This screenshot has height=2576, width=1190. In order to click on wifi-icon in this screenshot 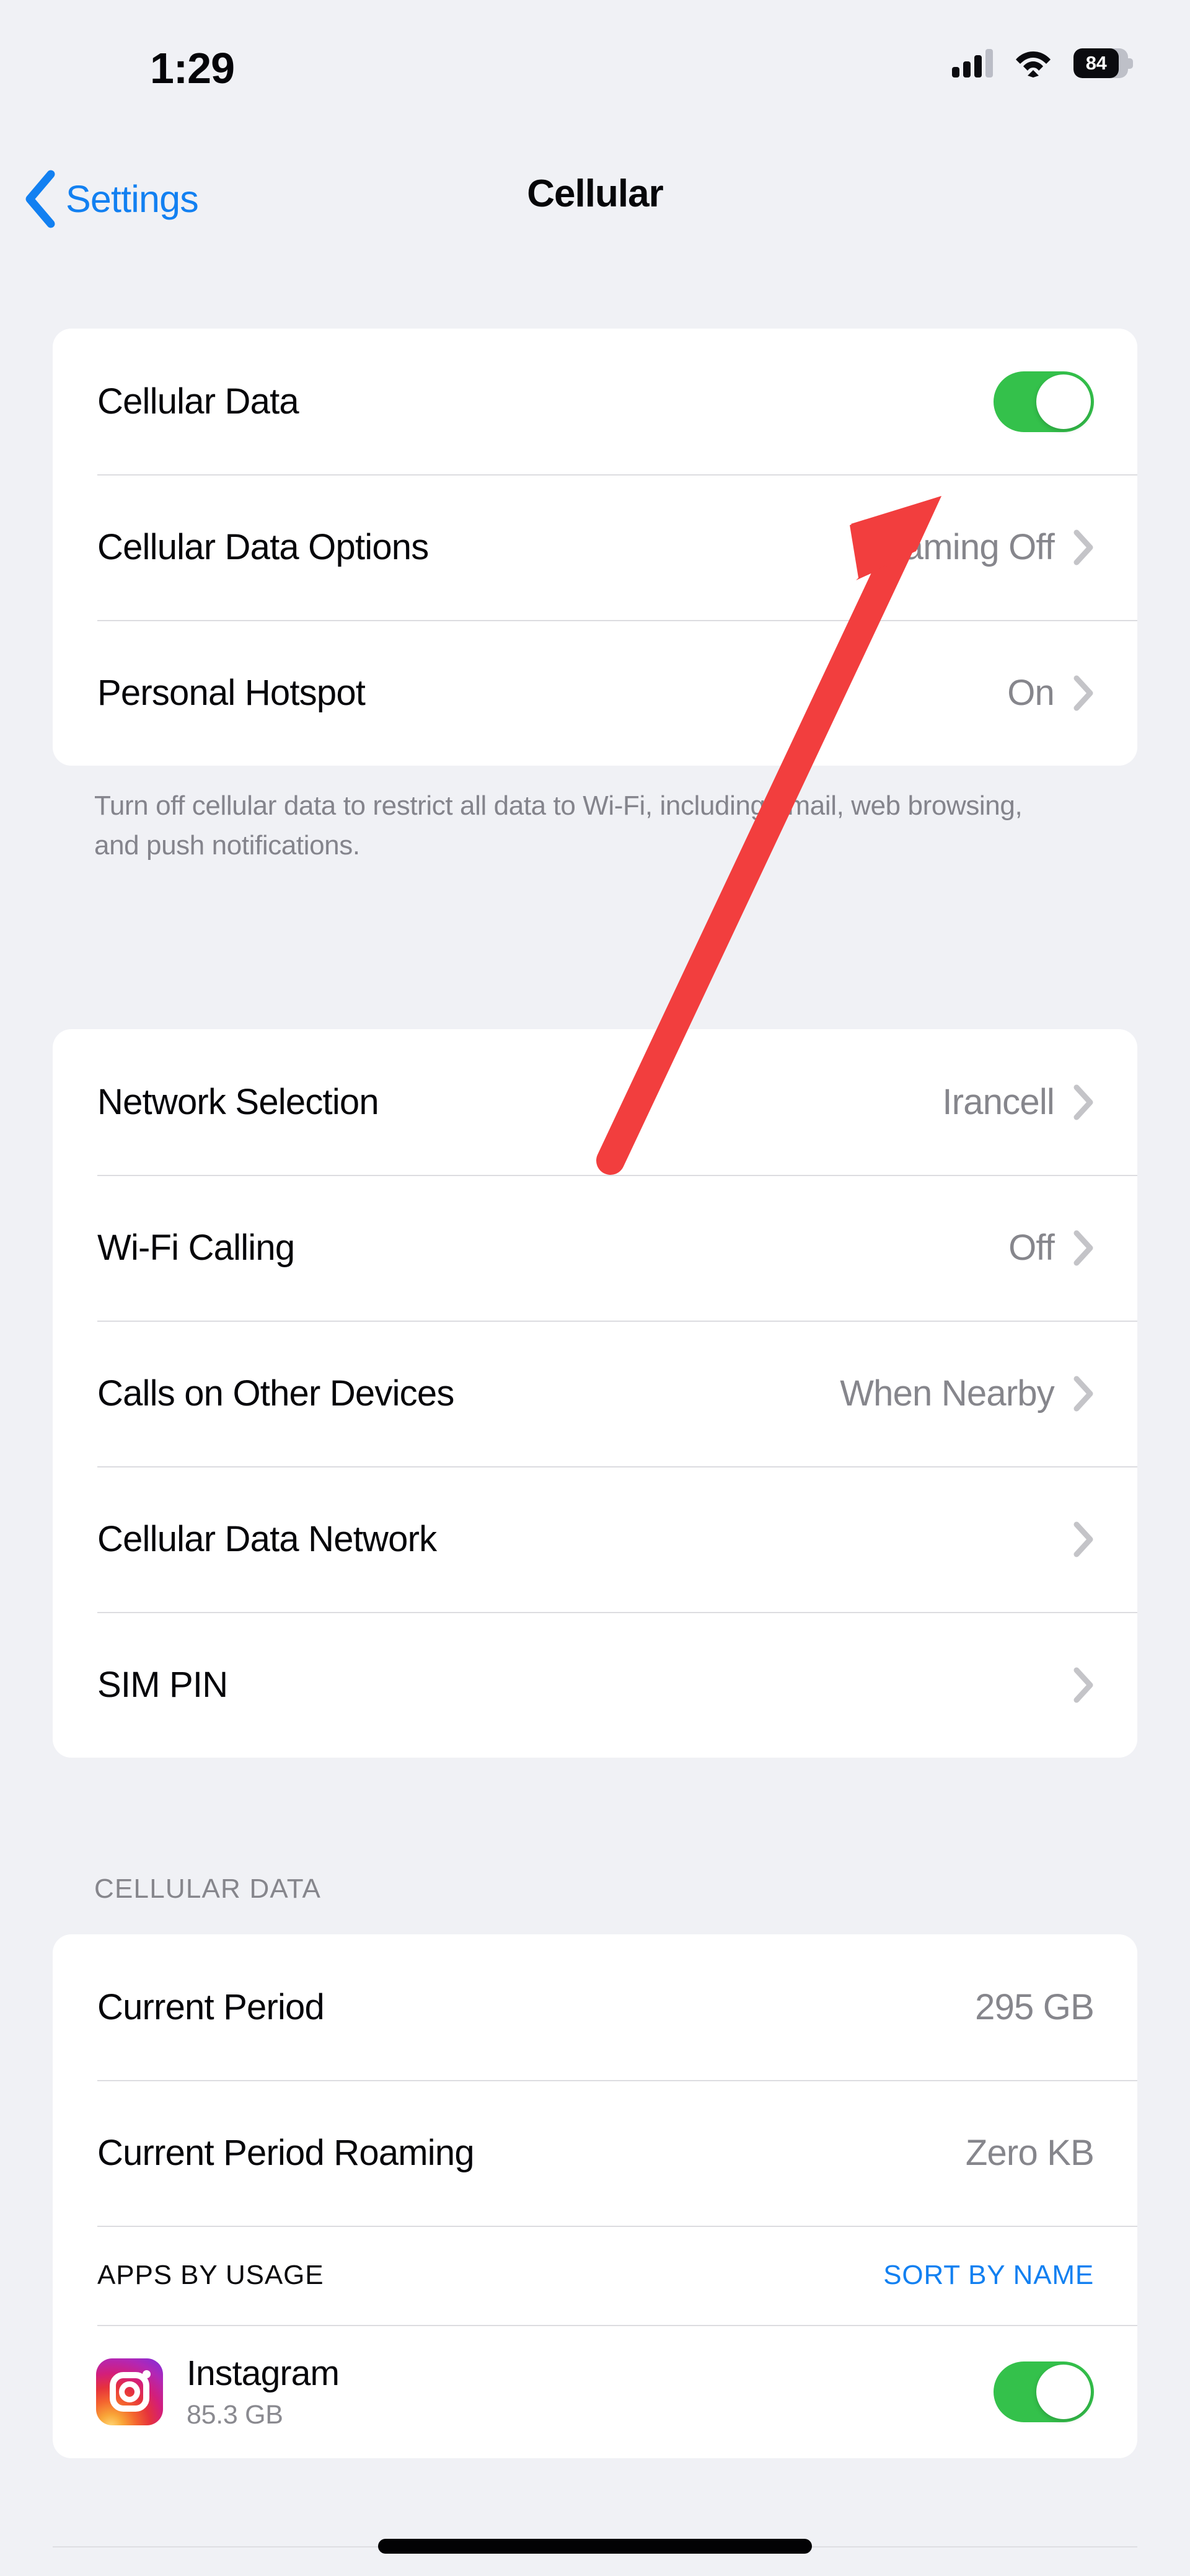, I will do `click(1033, 64)`.